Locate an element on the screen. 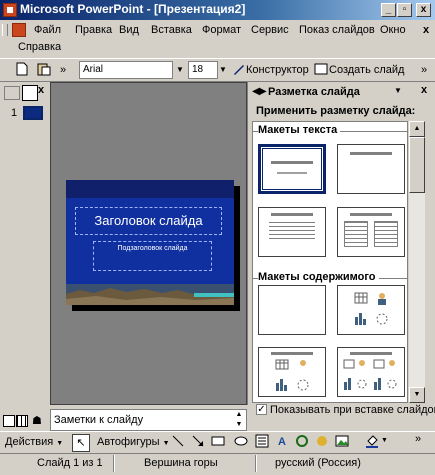 The image size is (435, 475). show-on-insert-label: Показывать при вставке слайдов is located at coordinates (352, 410).